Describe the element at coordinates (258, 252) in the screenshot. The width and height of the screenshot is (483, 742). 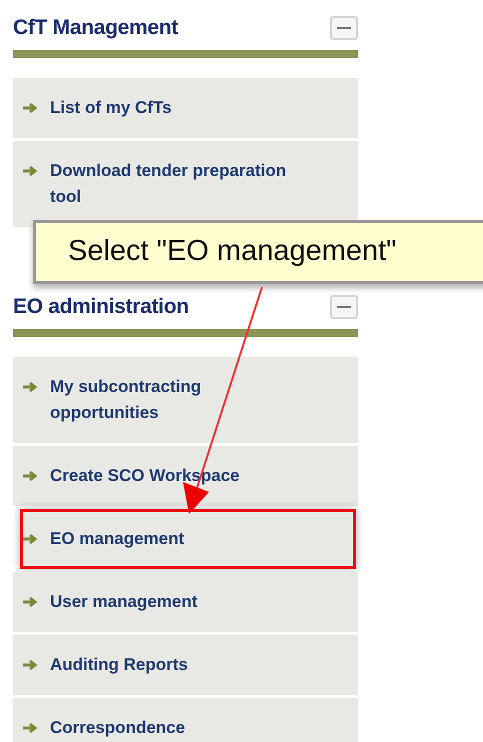
I see `callout-note: Select "EO management"` at that location.